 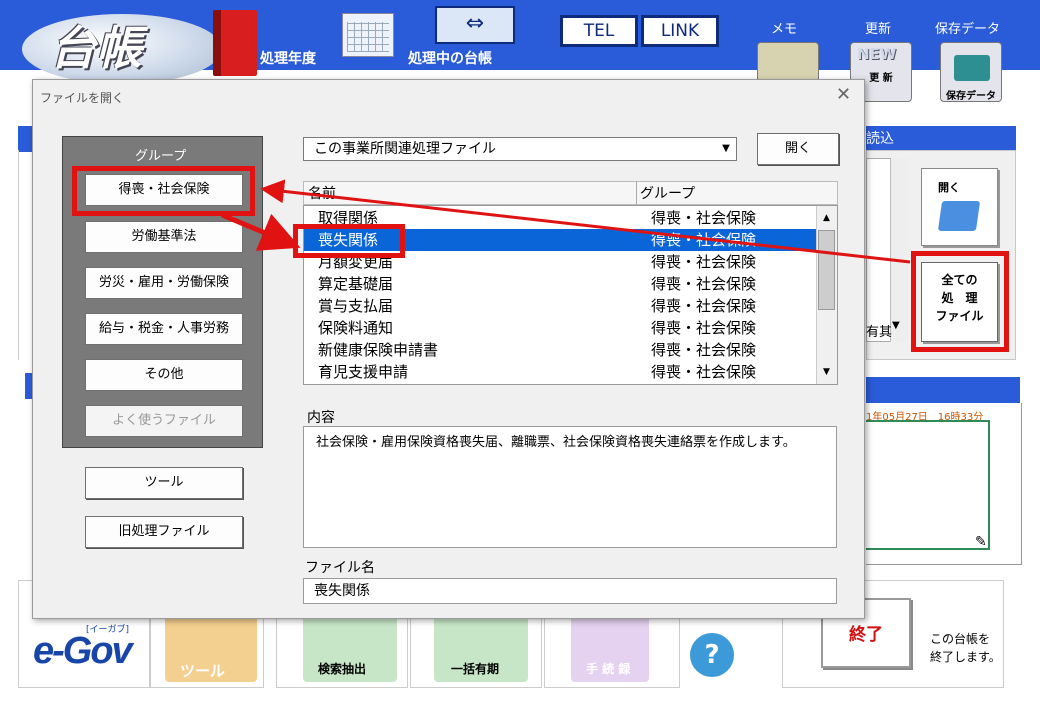 I want to click on procedure-tile-label: 手 続 録, so click(x=608, y=669).